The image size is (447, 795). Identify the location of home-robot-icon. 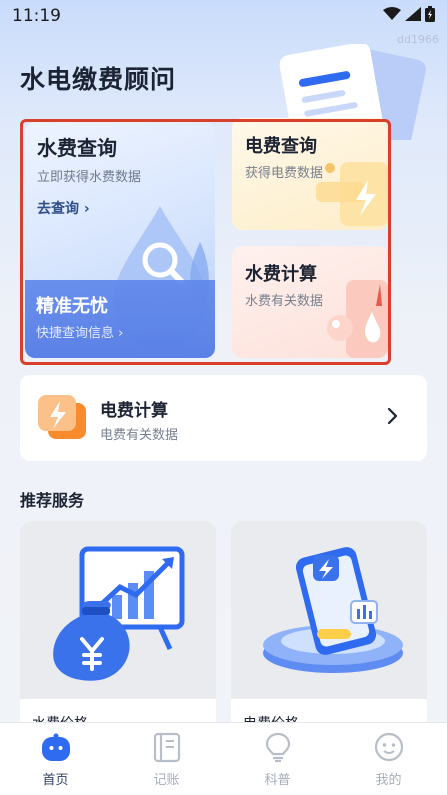
(56, 747).